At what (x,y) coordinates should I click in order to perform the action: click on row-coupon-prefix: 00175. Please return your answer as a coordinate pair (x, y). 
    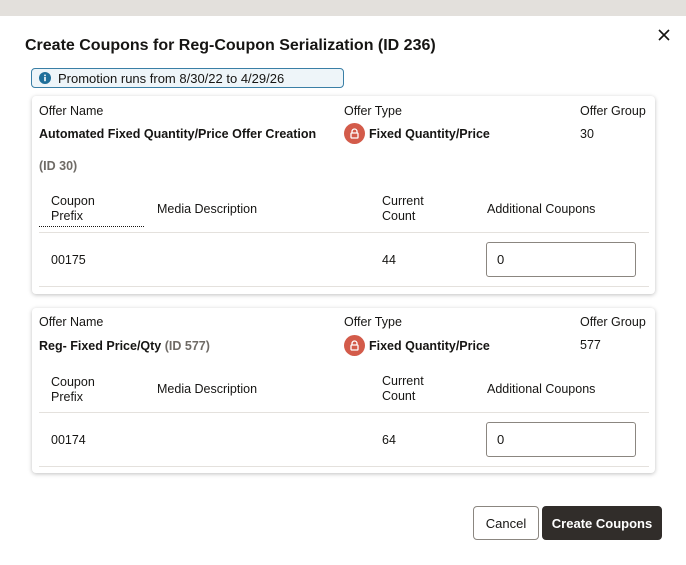
    Looking at the image, I should click on (68, 260).